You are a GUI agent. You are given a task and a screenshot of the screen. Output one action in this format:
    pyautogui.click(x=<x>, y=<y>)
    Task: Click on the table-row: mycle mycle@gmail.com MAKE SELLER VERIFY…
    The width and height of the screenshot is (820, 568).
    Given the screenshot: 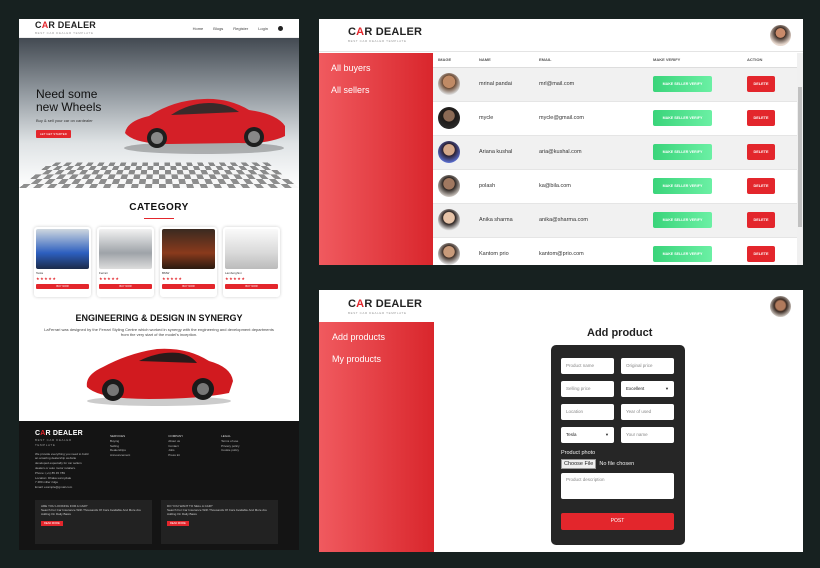 What is the action you would take?
    pyautogui.click(x=615, y=118)
    